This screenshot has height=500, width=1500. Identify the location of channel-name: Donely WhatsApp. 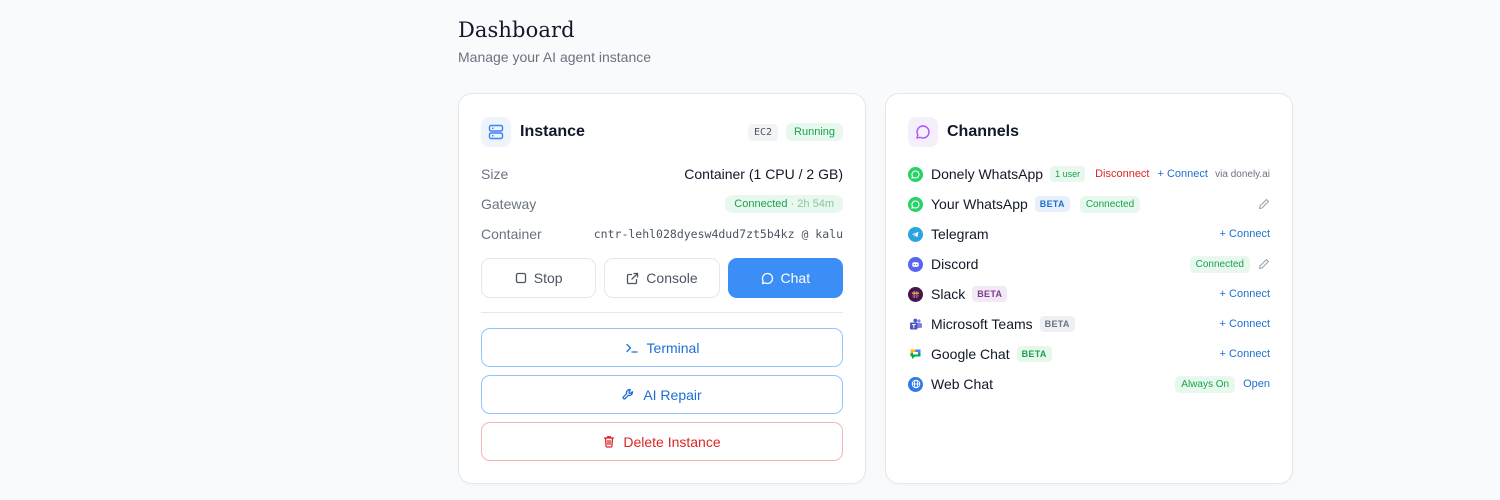
(987, 174).